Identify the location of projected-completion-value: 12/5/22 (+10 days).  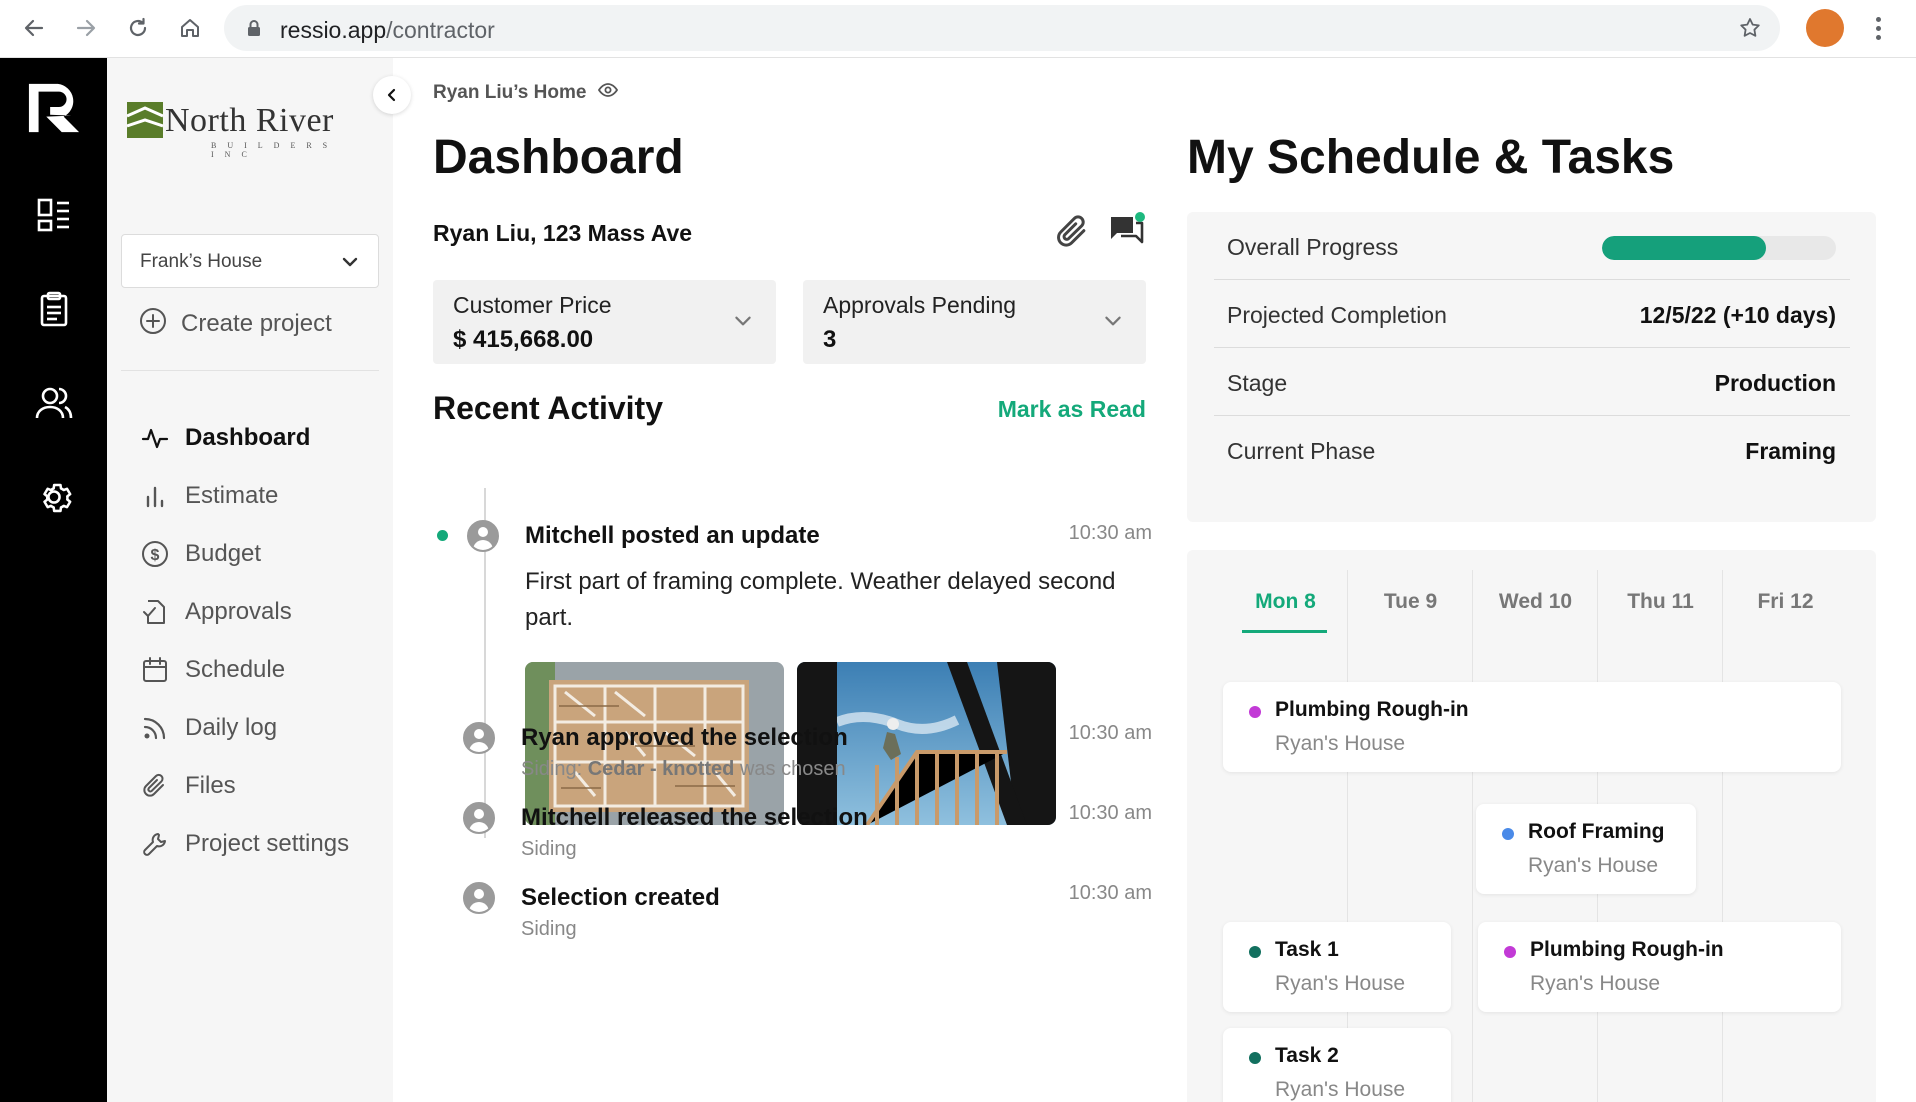
(1737, 315).